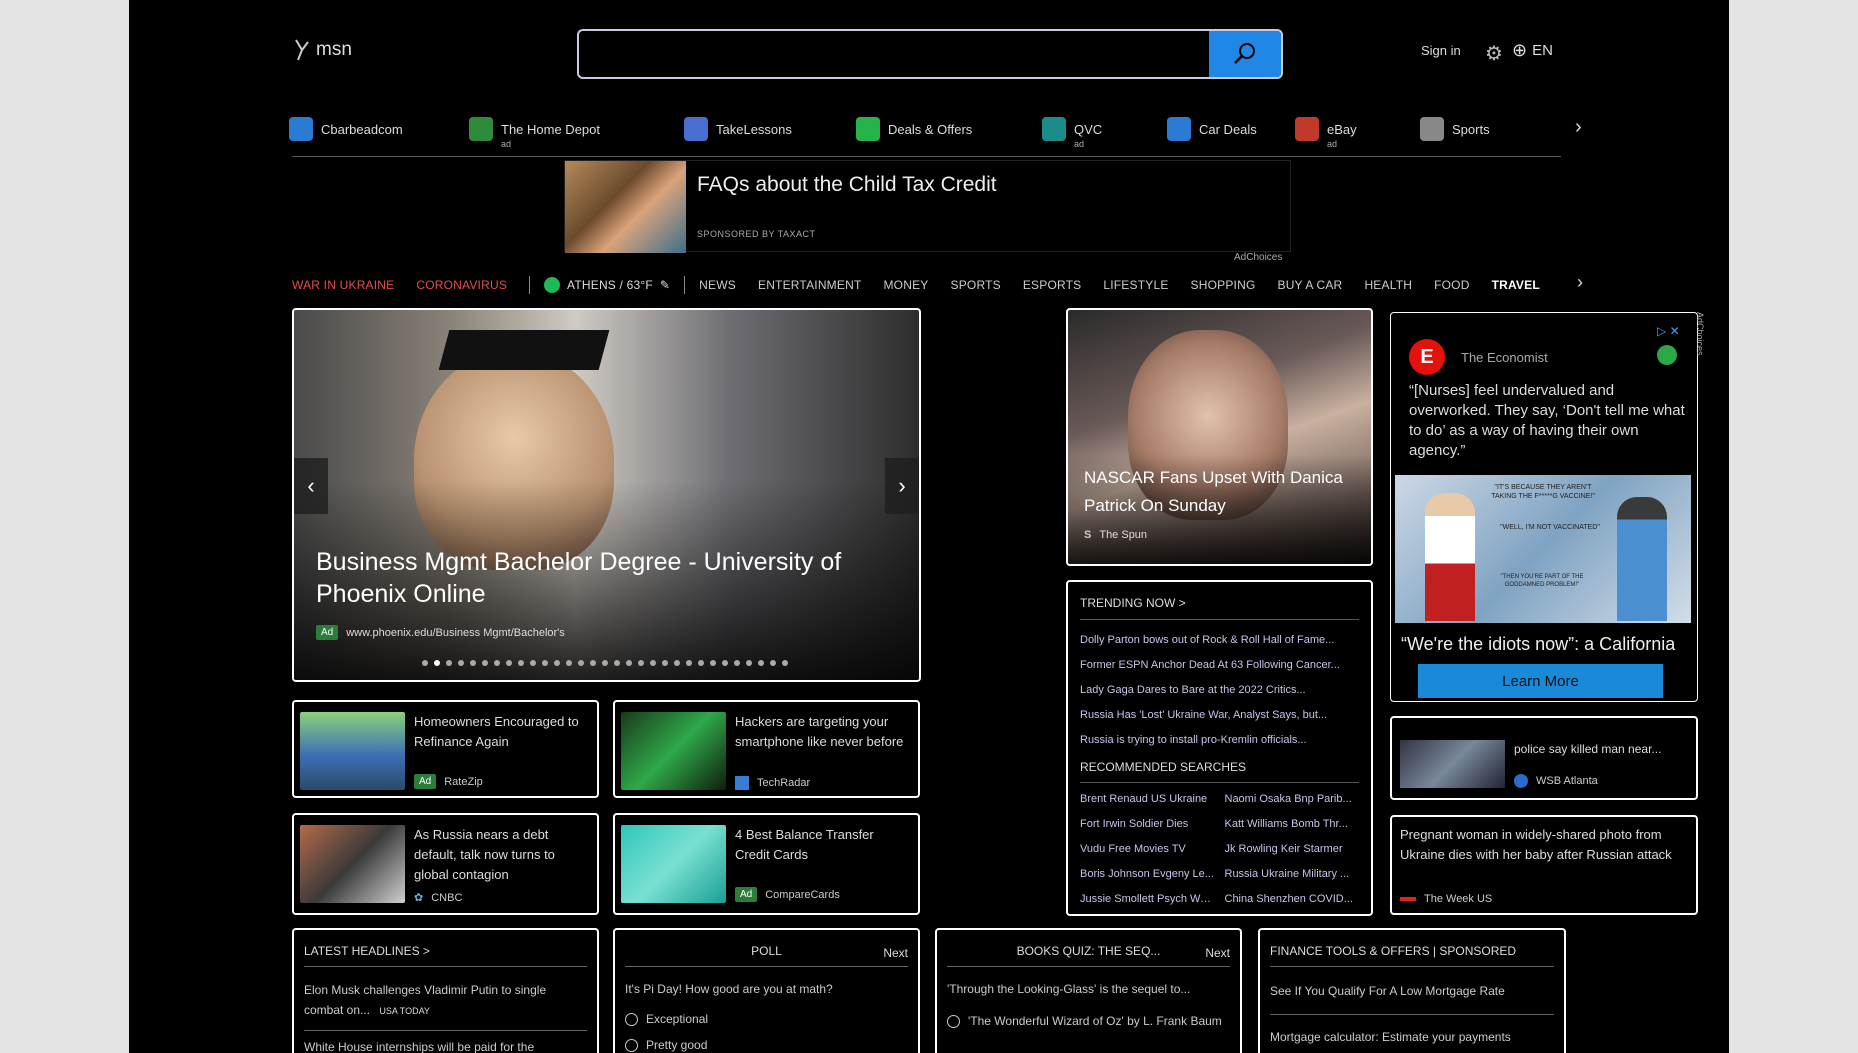  I want to click on nav-item: NEWS, so click(717, 285).